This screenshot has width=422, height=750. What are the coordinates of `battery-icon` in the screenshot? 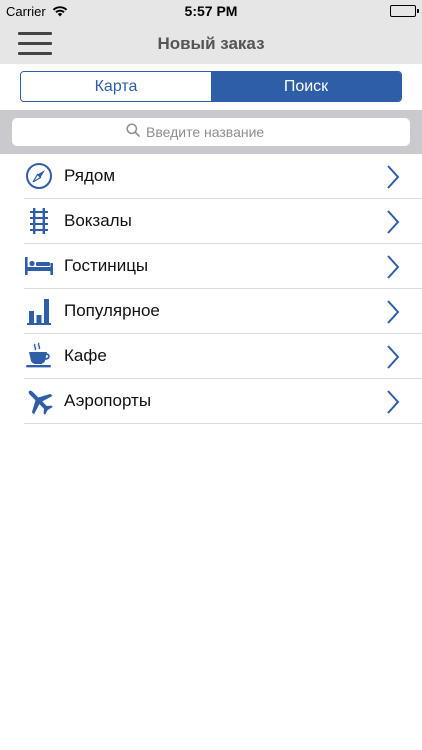 It's located at (404, 11).